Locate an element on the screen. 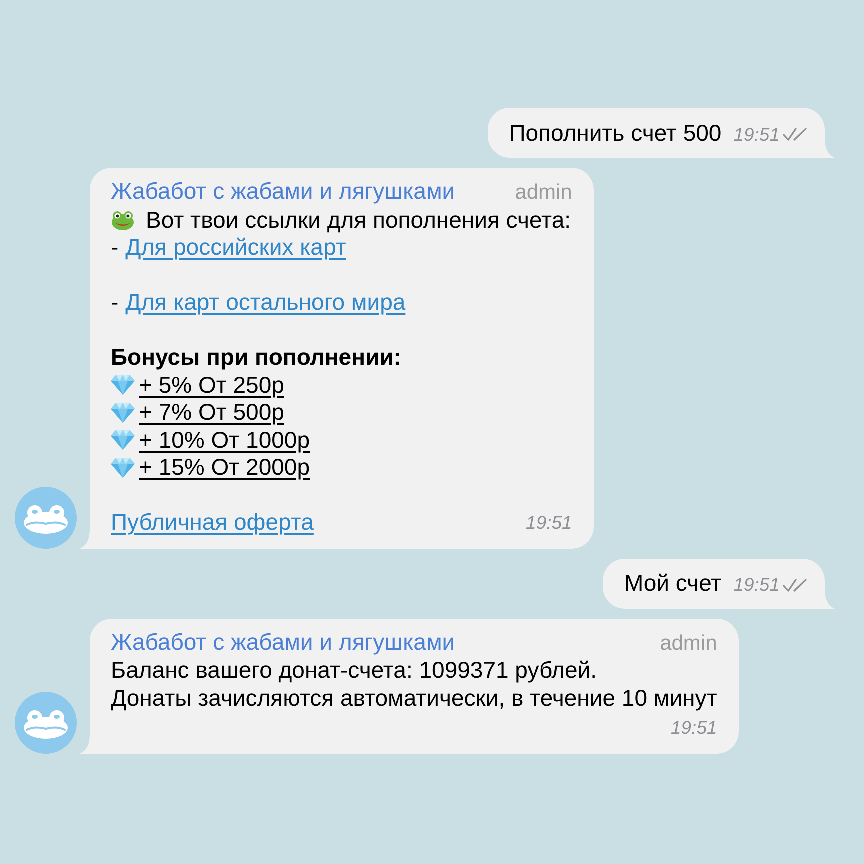 This screenshot has width=864, height=864. message-text: Мой счет is located at coordinates (673, 583).